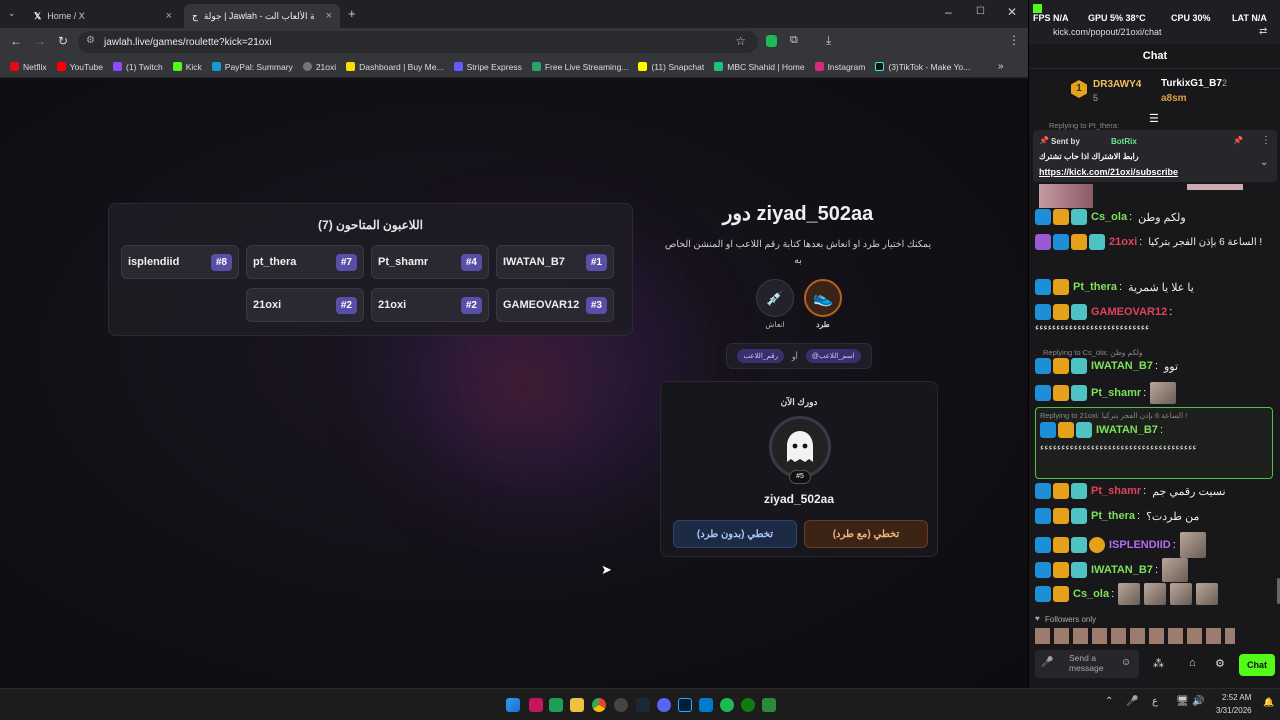  What do you see at coordinates (1191, 83) in the screenshot?
I see `leader-name: TurkixG1_B7` at bounding box center [1191, 83].